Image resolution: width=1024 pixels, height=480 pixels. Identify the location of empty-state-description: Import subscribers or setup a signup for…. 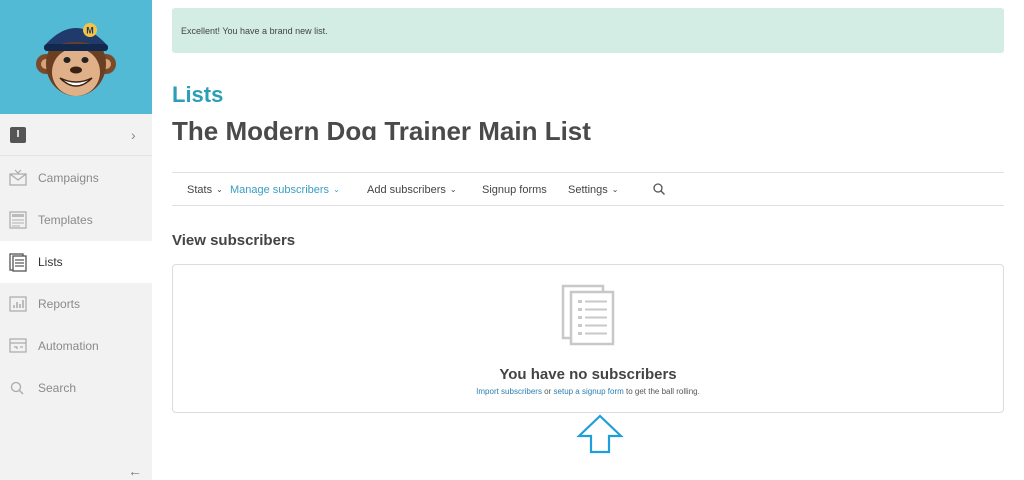
(588, 391).